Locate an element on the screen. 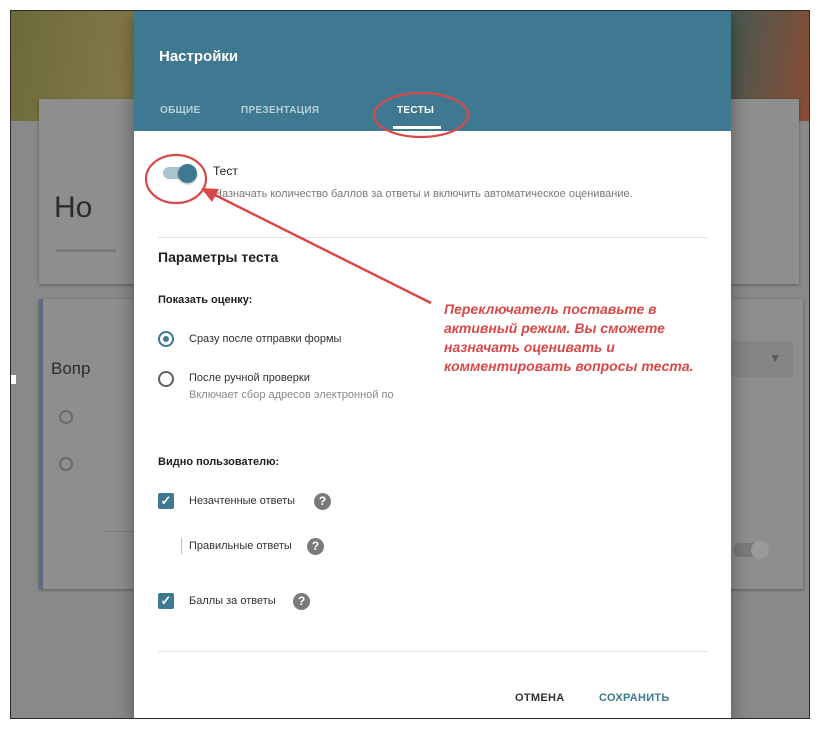  quiz-toggle-label: Тест is located at coordinates (225, 171).